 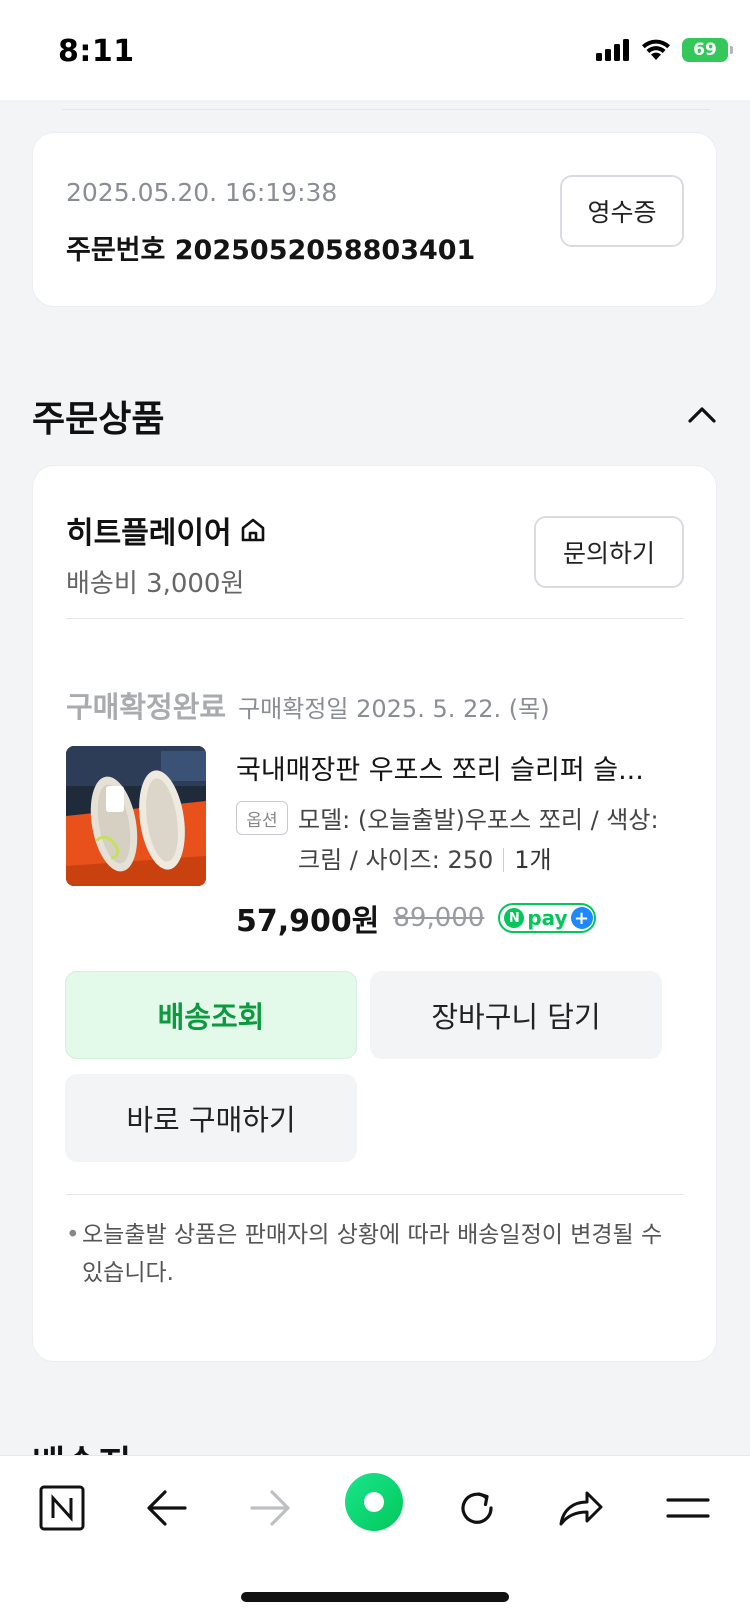 What do you see at coordinates (253, 530) in the screenshot?
I see `store-home-icon` at bounding box center [253, 530].